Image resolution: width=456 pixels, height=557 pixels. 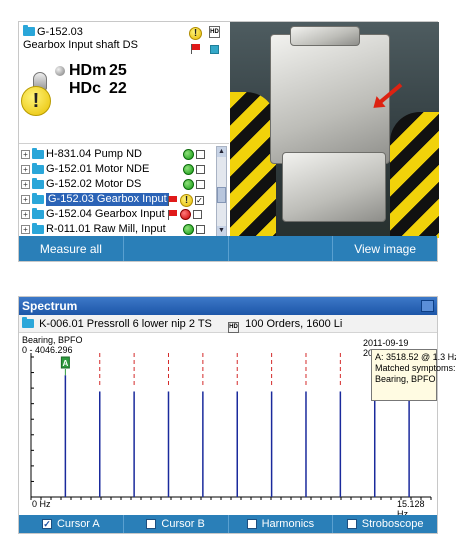 I want to click on hdc-value: 22, so click(x=118, y=88).